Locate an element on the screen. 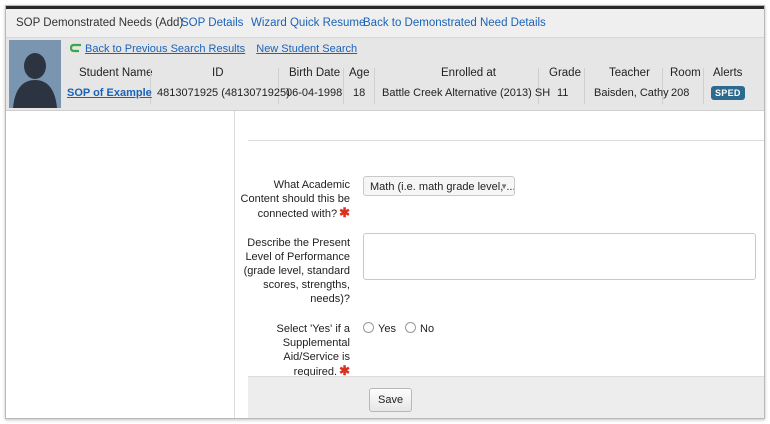 The width and height of the screenshot is (770, 424). student-id: 4813071925 (4813071925) is located at coordinates (223, 93).